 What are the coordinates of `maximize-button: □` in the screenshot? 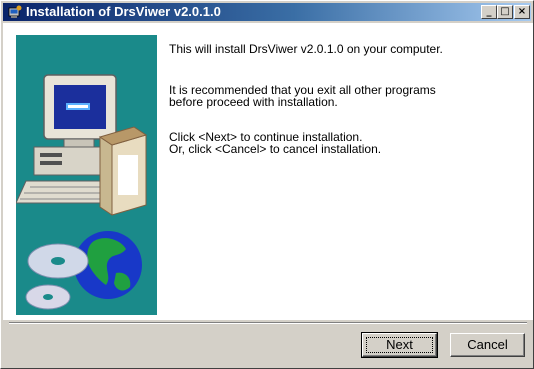 It's located at (505, 12).